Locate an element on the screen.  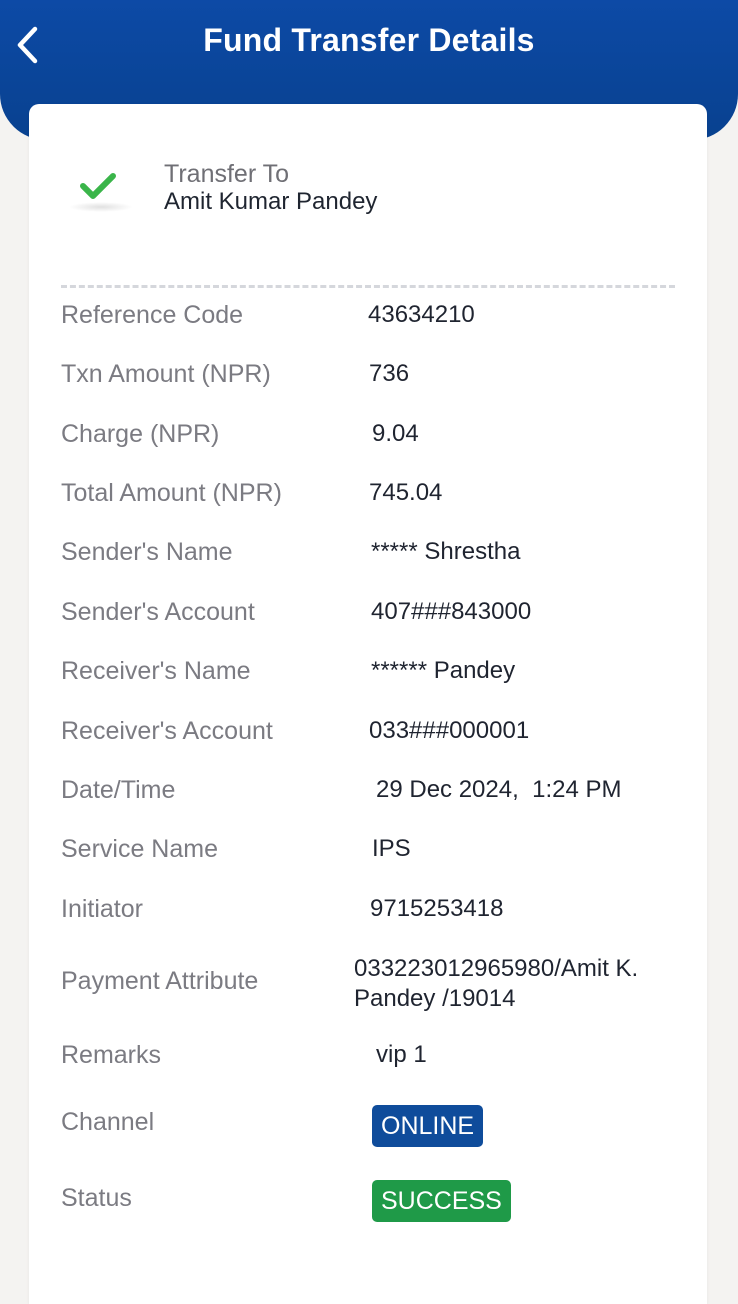
detail-label: Total Amount (NPR) is located at coordinates (171, 493).